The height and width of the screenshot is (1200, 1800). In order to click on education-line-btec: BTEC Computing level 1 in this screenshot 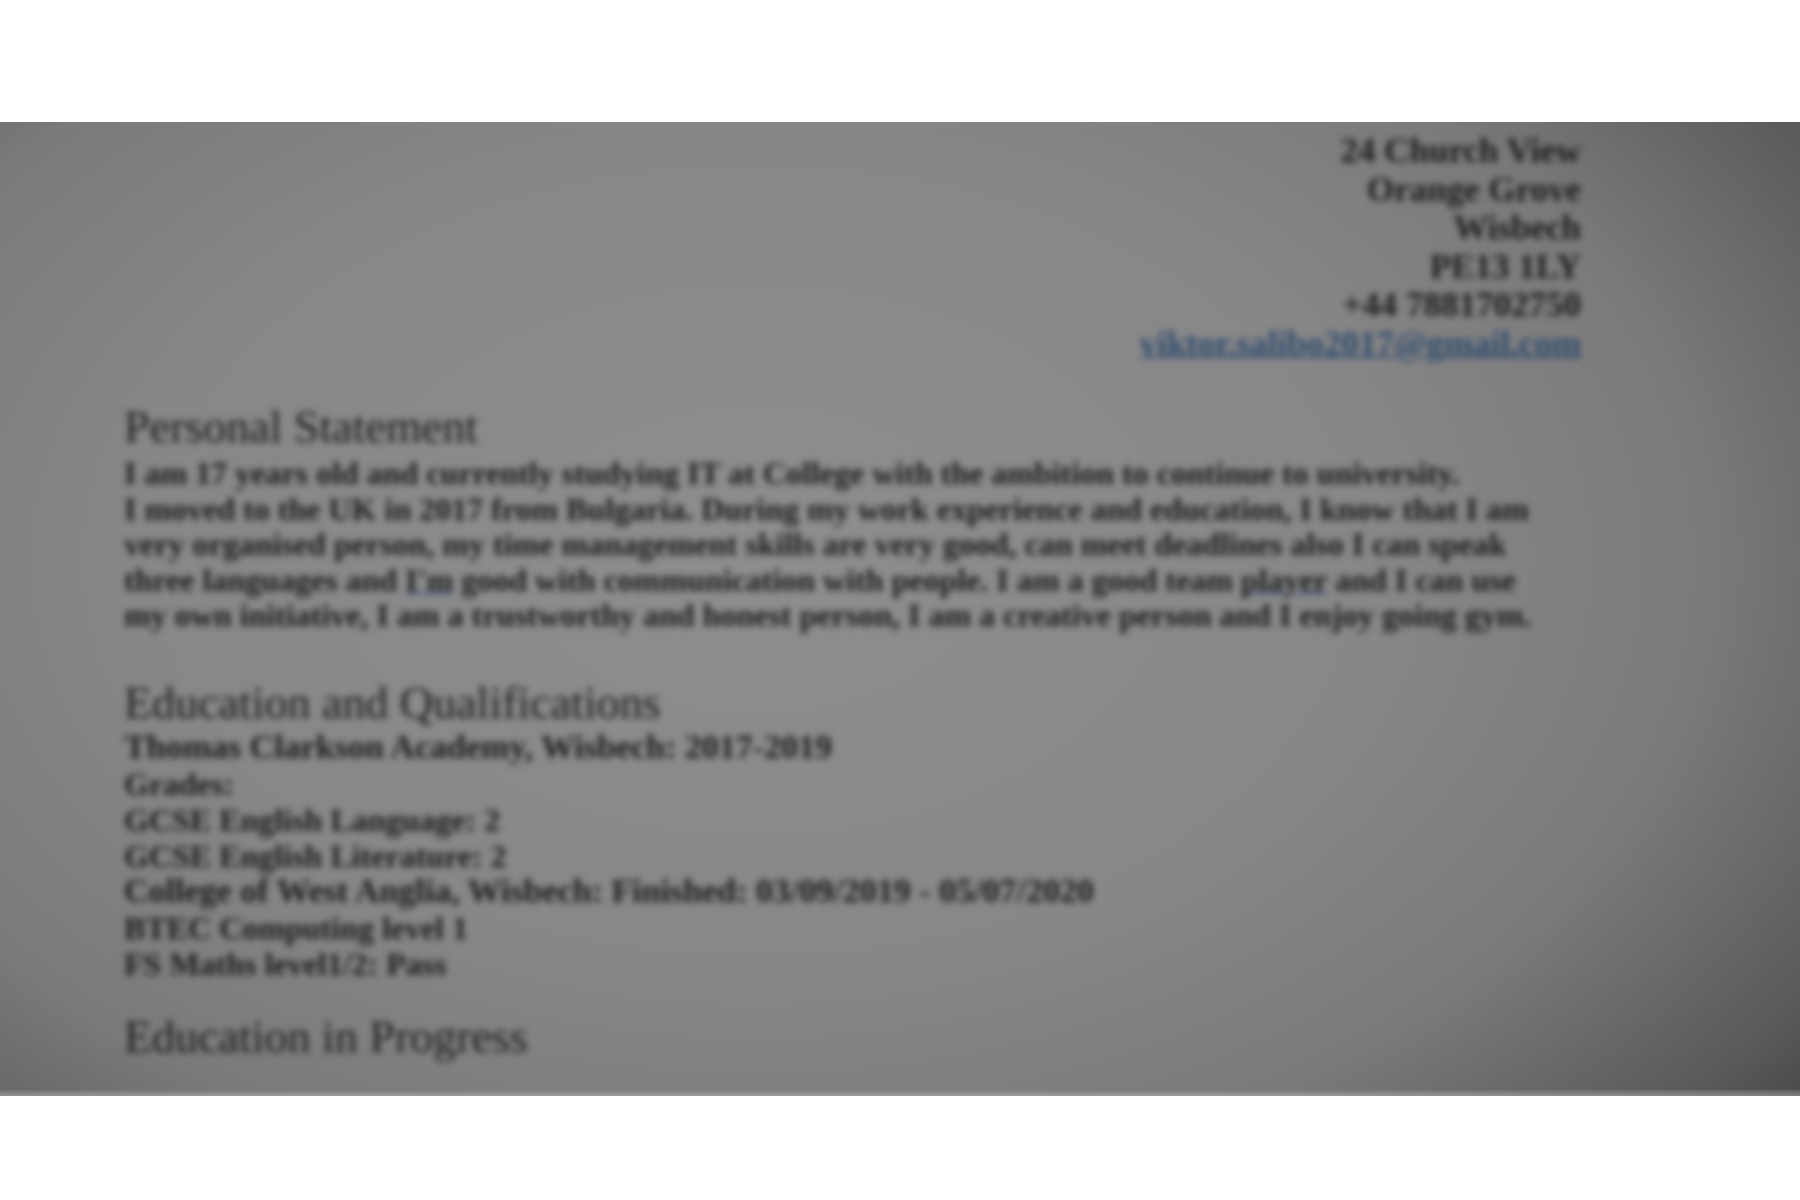, I will do `click(296, 927)`.